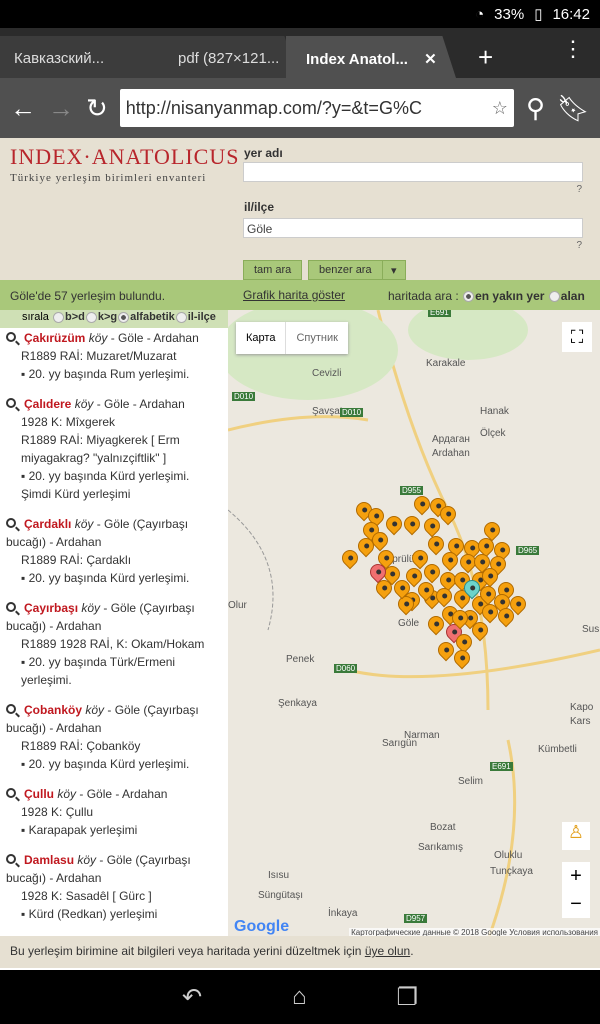 Image resolution: width=600 pixels, height=1024 pixels. I want to click on sort-option-label: b>d, so click(74, 317).